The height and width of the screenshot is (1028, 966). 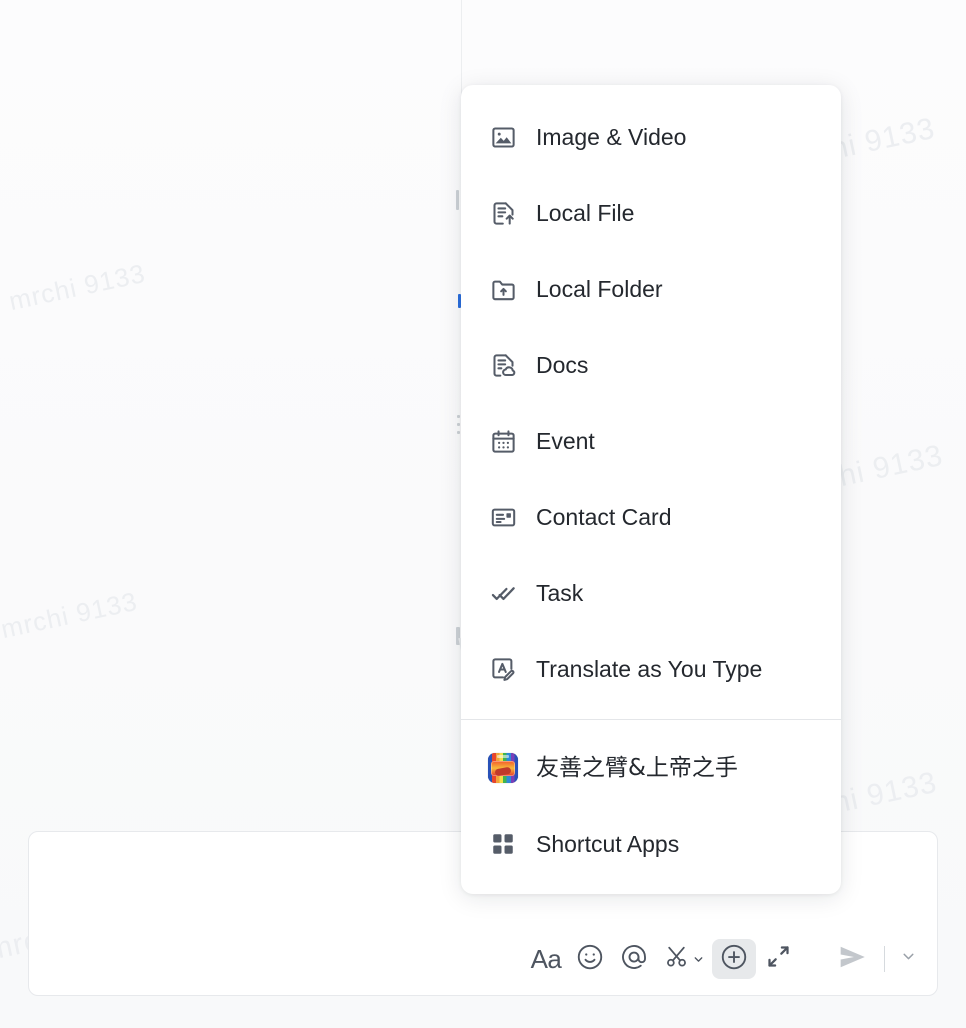 I want to click on menu-item-task: Task, so click(x=651, y=593).